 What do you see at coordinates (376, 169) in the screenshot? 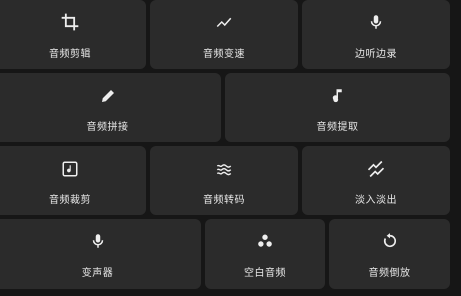
I see `double-trend-icon` at bounding box center [376, 169].